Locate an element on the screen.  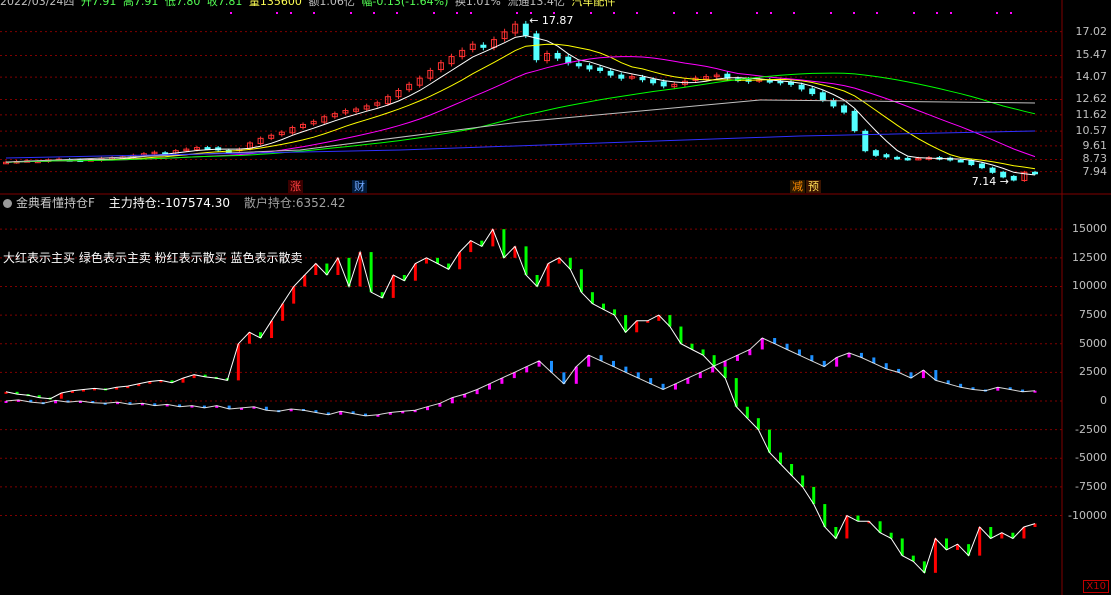
quote-close: 收7.81 is located at coordinates (224, 4).